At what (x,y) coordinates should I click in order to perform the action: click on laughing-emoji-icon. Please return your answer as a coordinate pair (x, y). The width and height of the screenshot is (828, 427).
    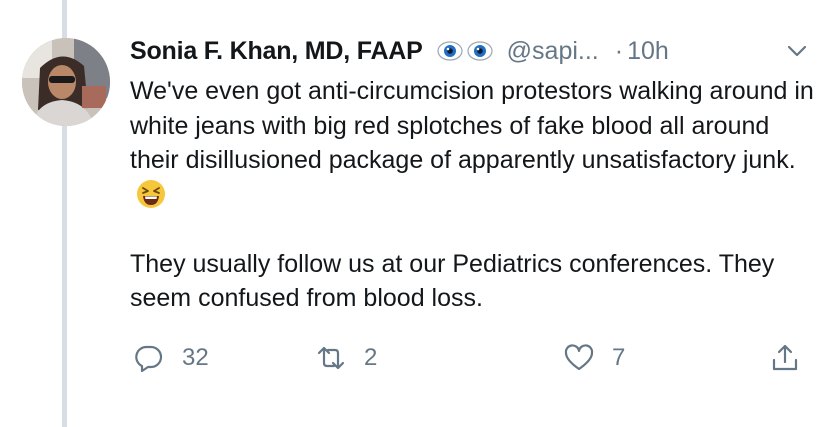
    Looking at the image, I should click on (151, 193).